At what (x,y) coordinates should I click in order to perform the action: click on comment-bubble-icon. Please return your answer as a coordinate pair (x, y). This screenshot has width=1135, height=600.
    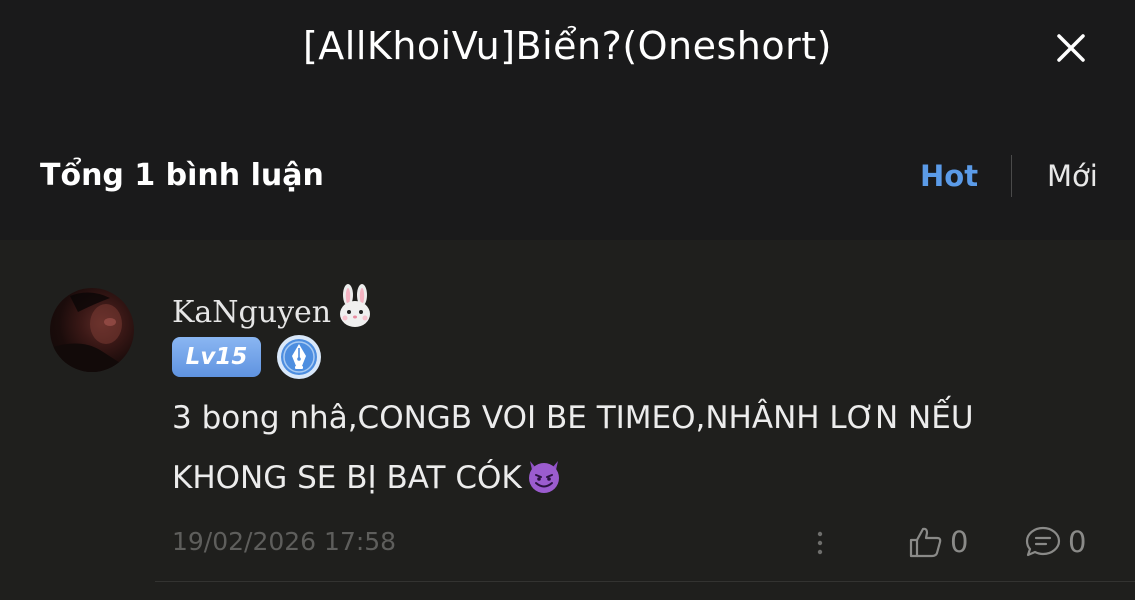
    Looking at the image, I should click on (1043, 541).